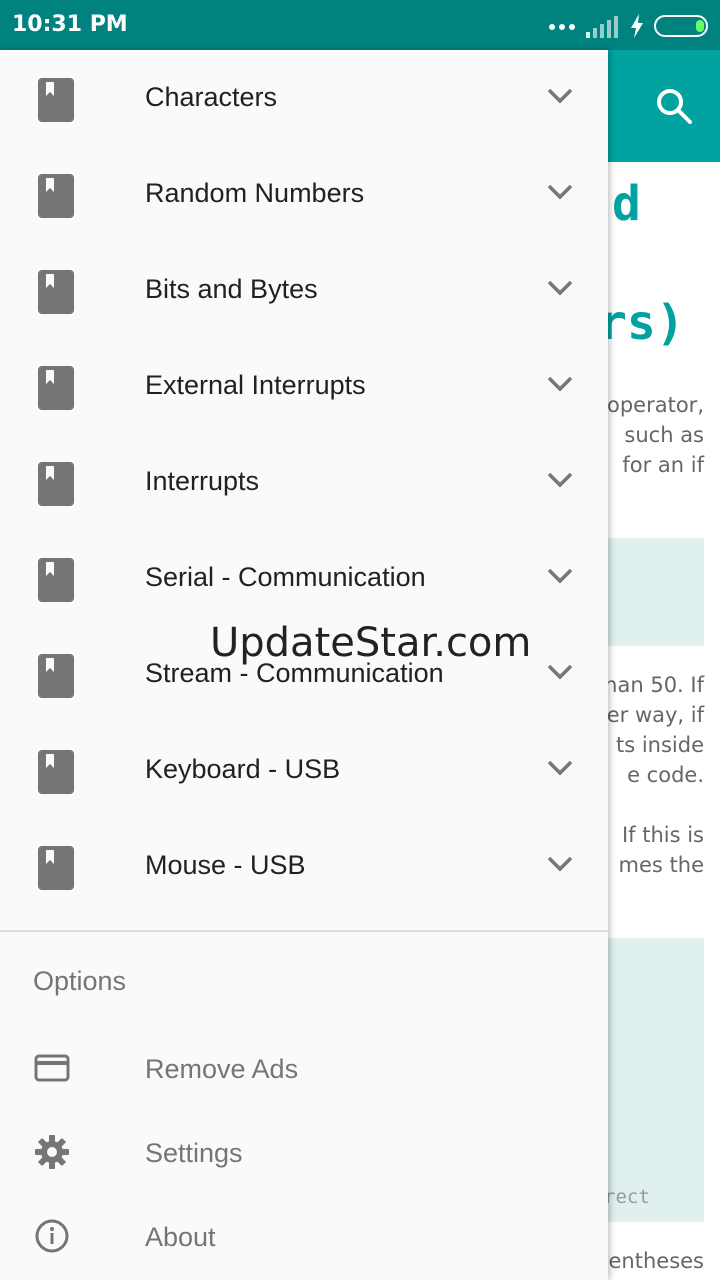  I want to click on category-label: External Interrupts, so click(255, 385).